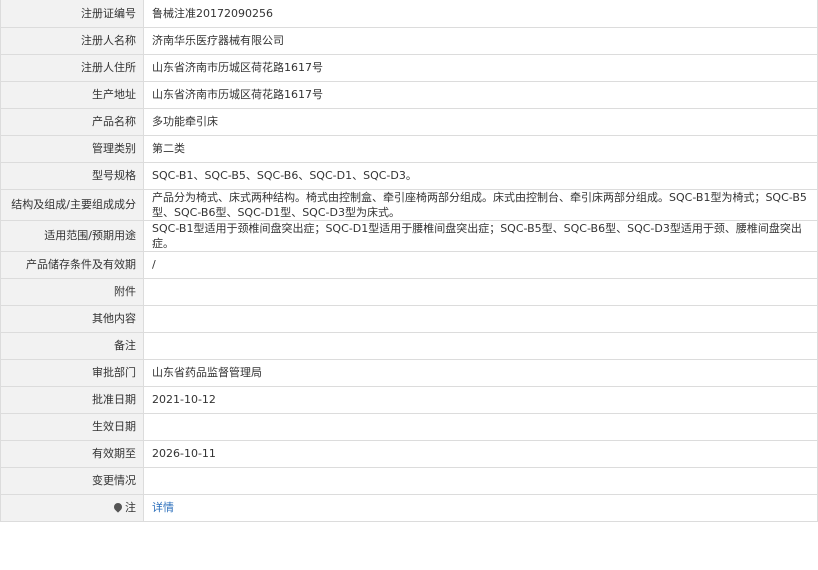 The height and width of the screenshot is (570, 818). I want to click on table-row: 注册人住所 山东省济南市历城区荷花路1617号, so click(409, 67).